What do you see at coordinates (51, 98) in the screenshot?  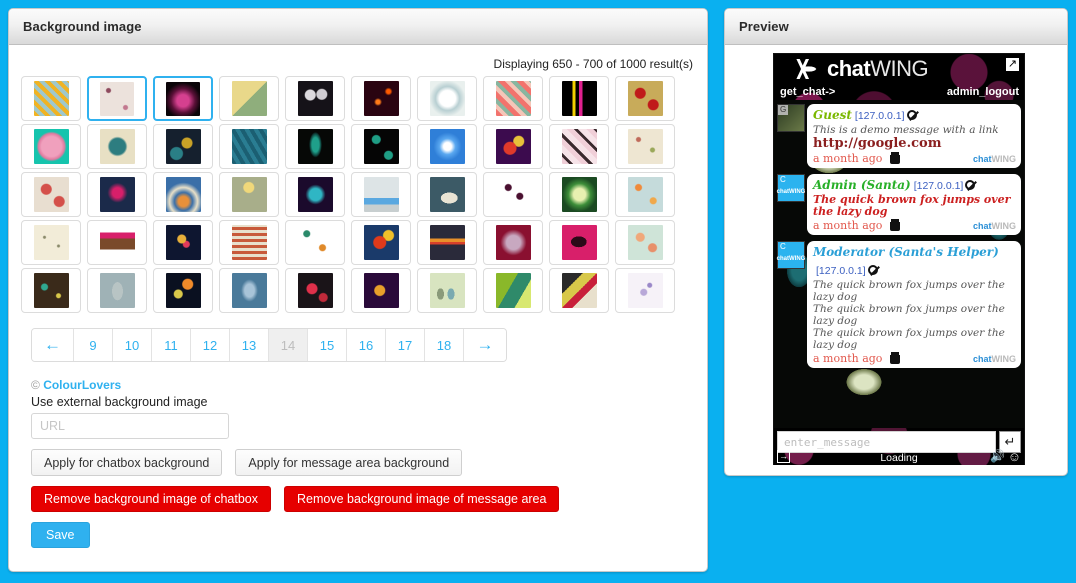 I see `thumbnail-yellow-floral-teal` at bounding box center [51, 98].